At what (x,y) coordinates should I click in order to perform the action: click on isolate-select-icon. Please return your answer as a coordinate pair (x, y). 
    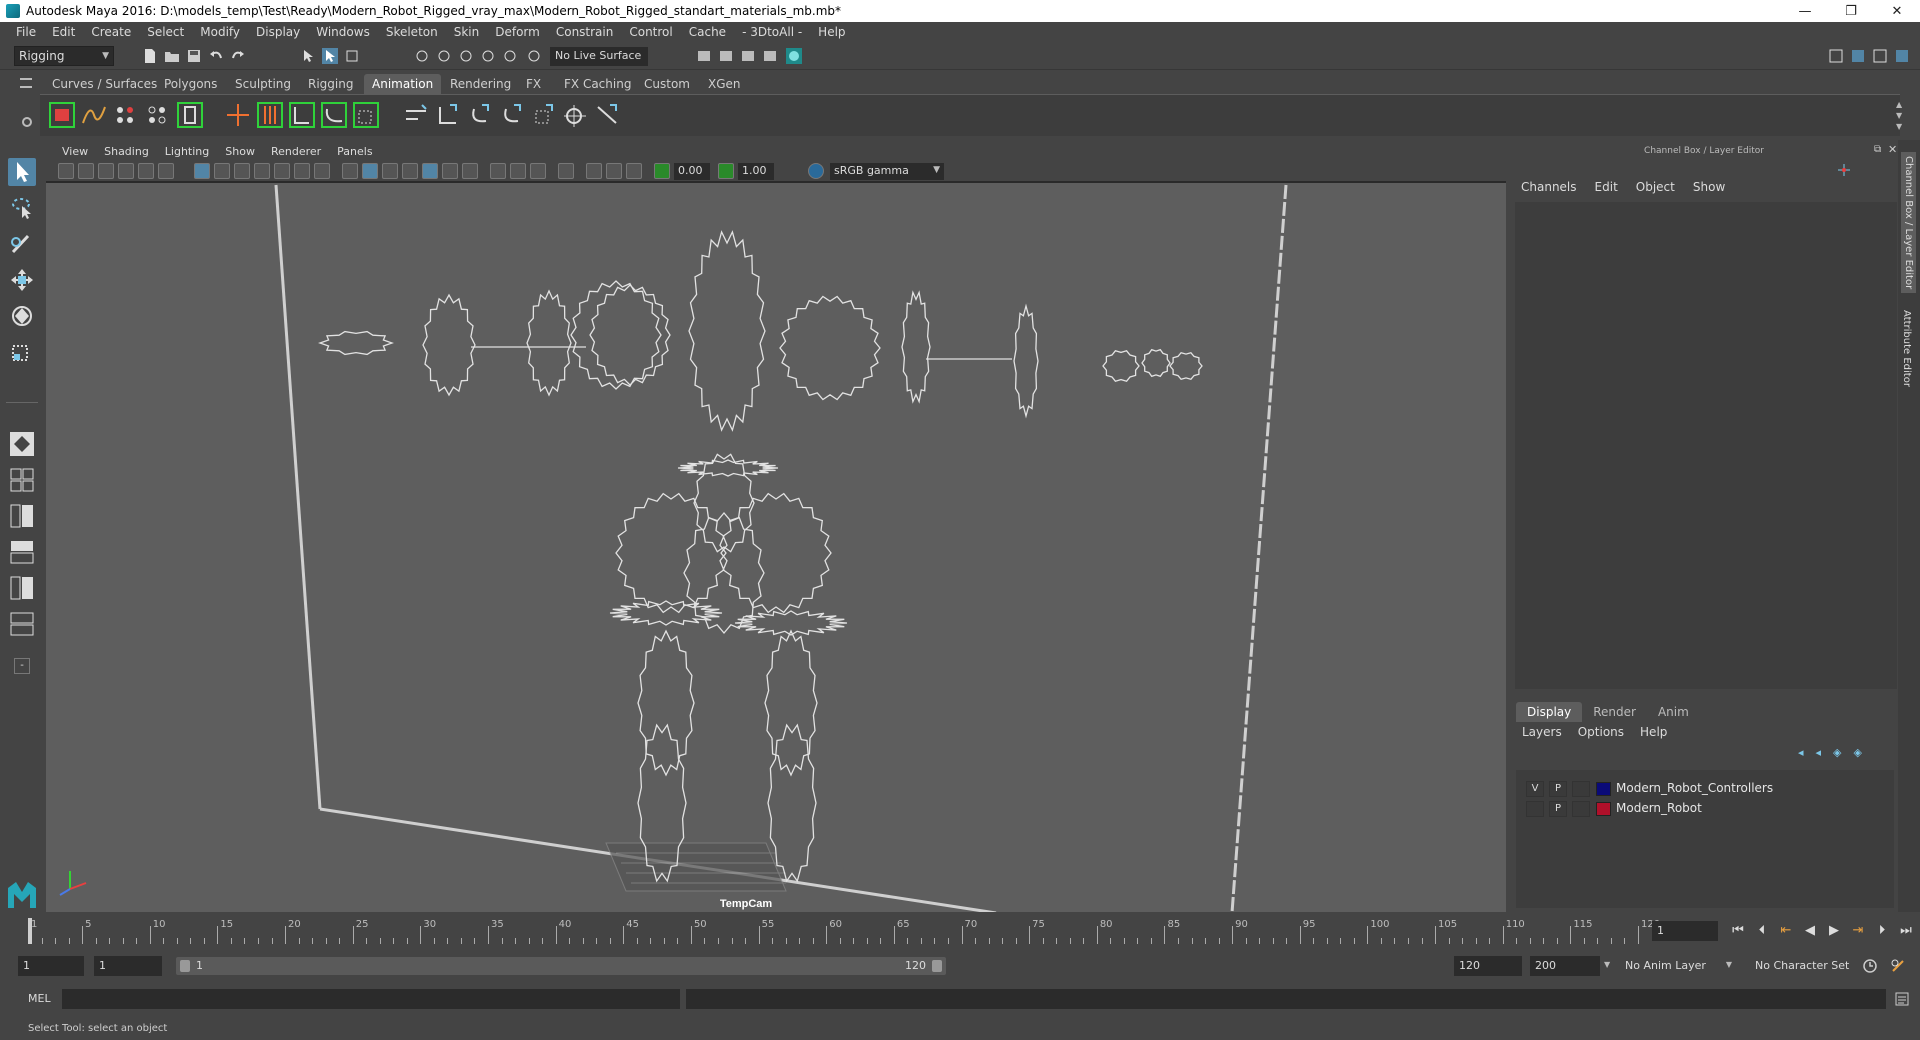
    Looking at the image, I should click on (566, 171).